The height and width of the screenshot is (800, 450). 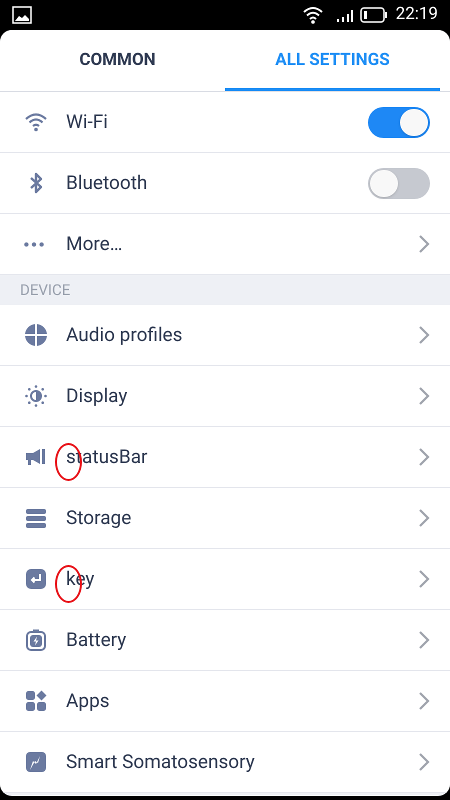 I want to click on hand-gesture-icon, so click(x=36, y=762).